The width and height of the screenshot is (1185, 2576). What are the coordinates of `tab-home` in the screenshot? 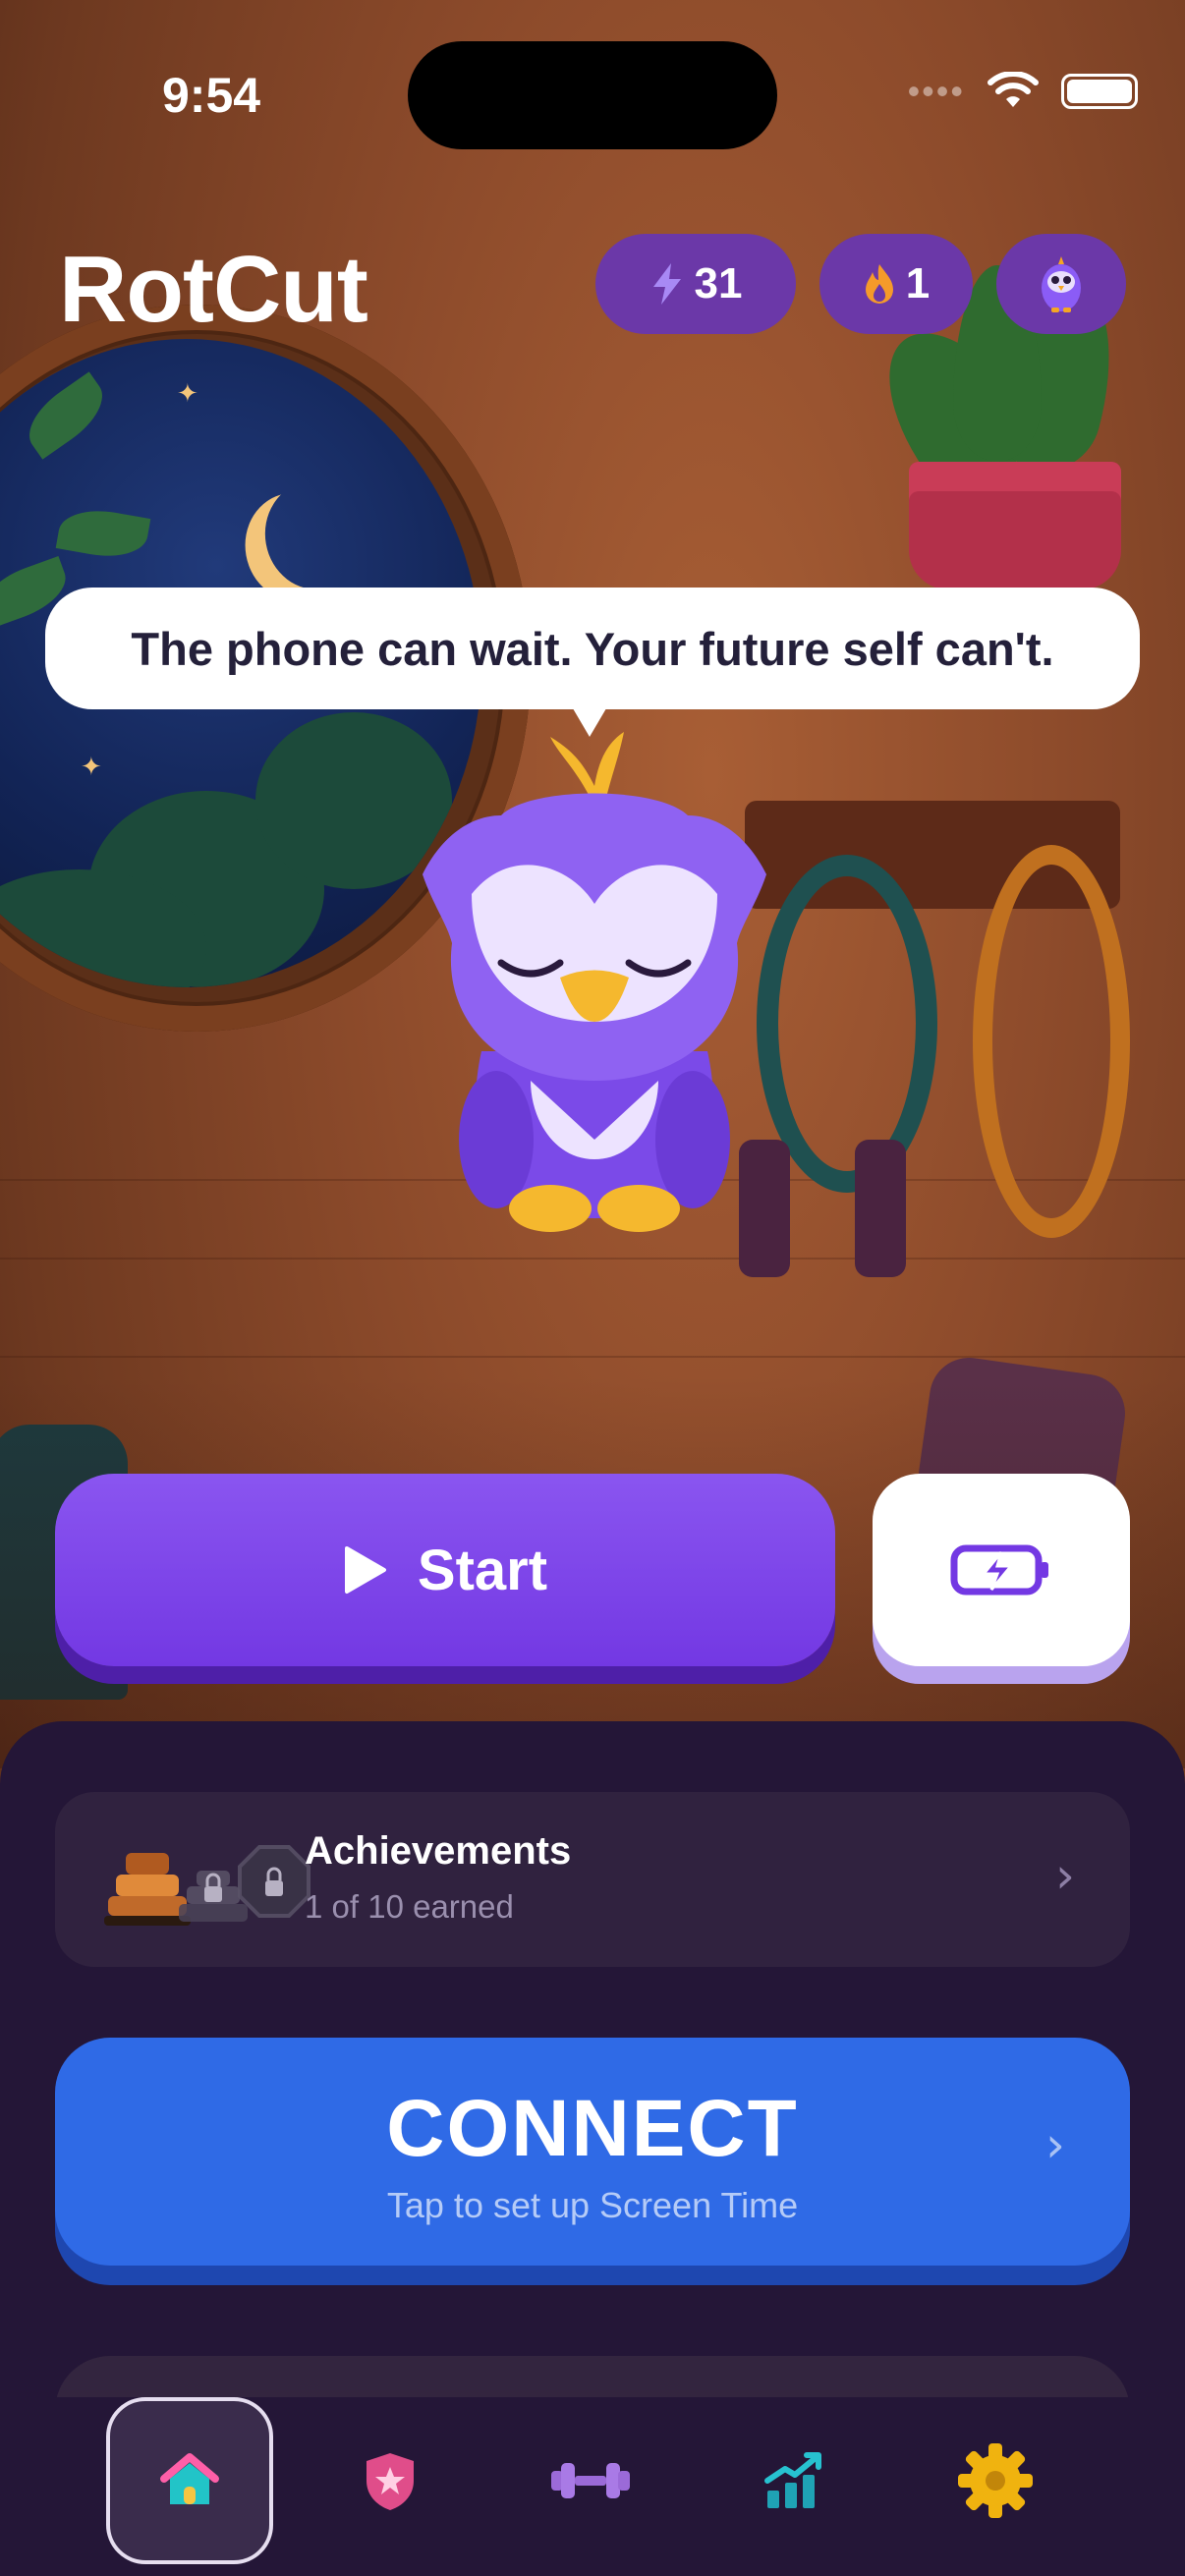 It's located at (190, 2480).